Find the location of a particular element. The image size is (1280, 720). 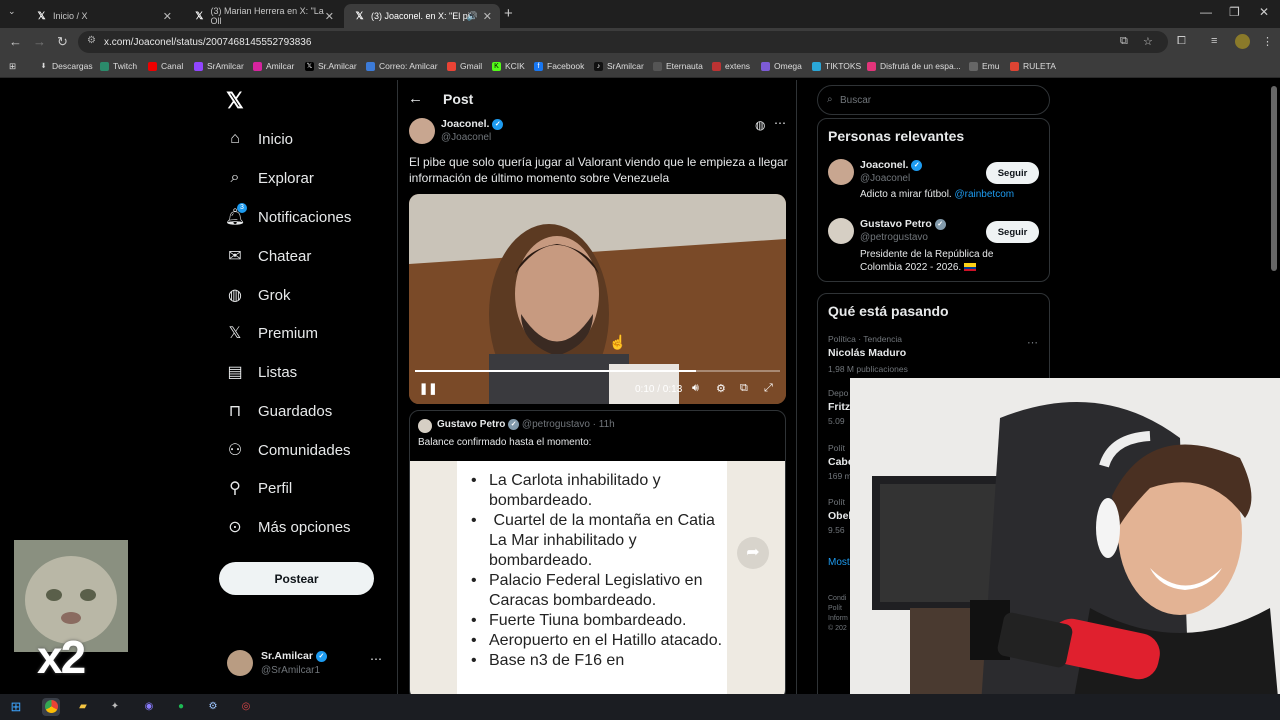

new-tab-button: + is located at coordinates (508, 13).